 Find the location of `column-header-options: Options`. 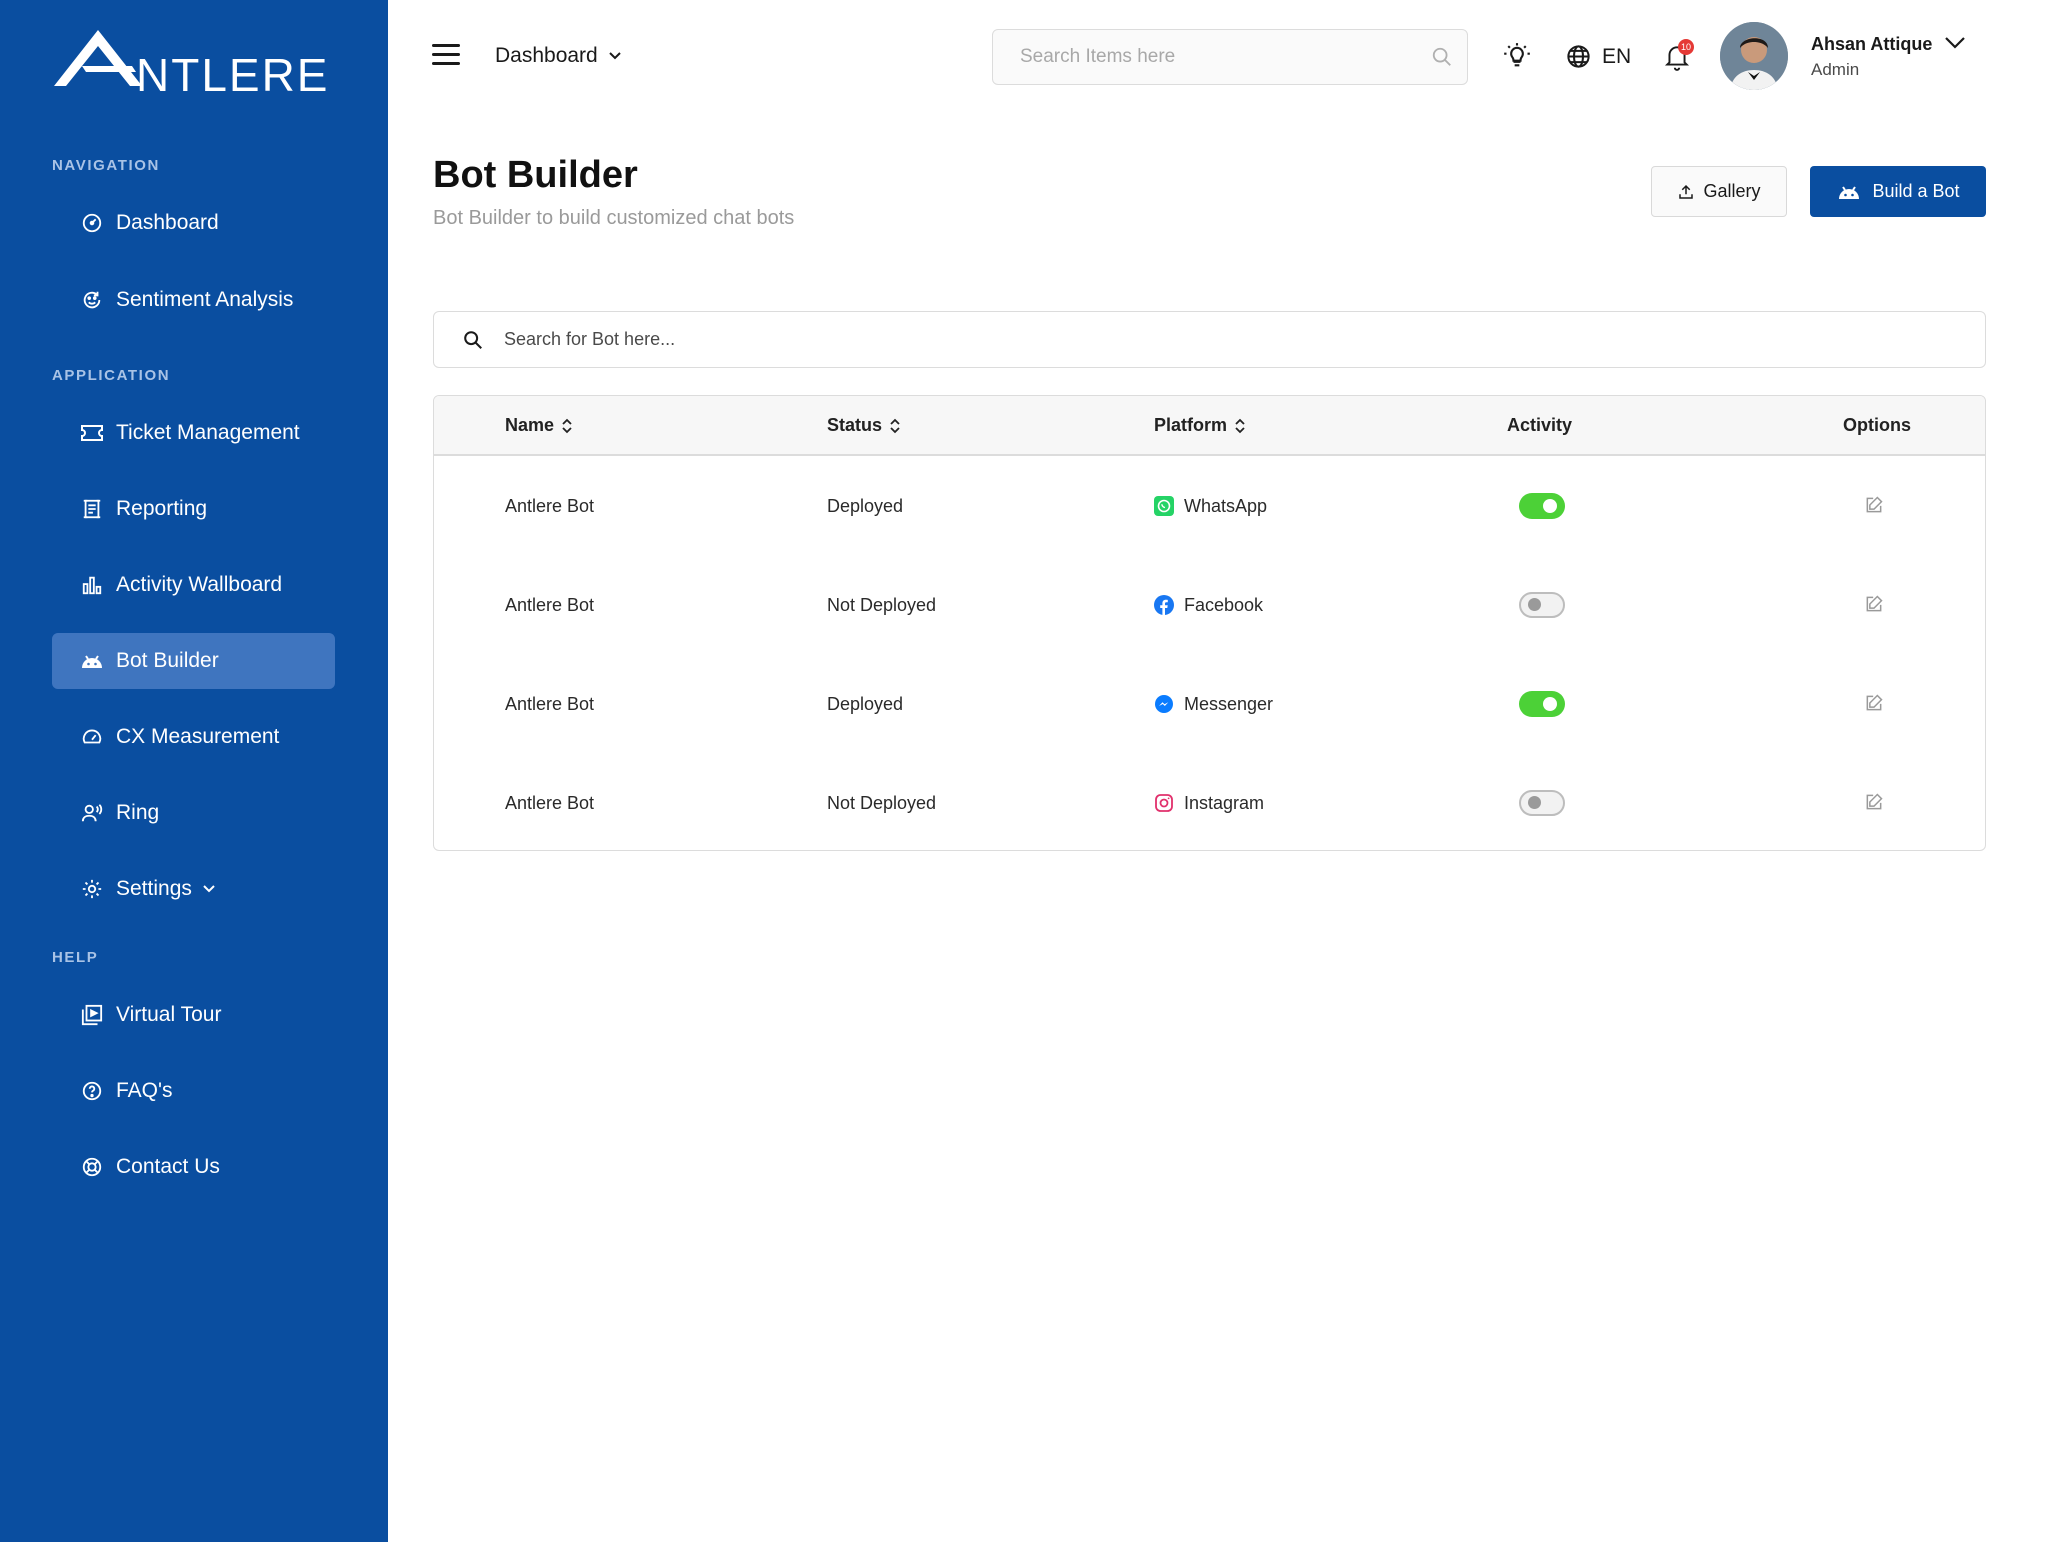

column-header-options: Options is located at coordinates (1877, 425).